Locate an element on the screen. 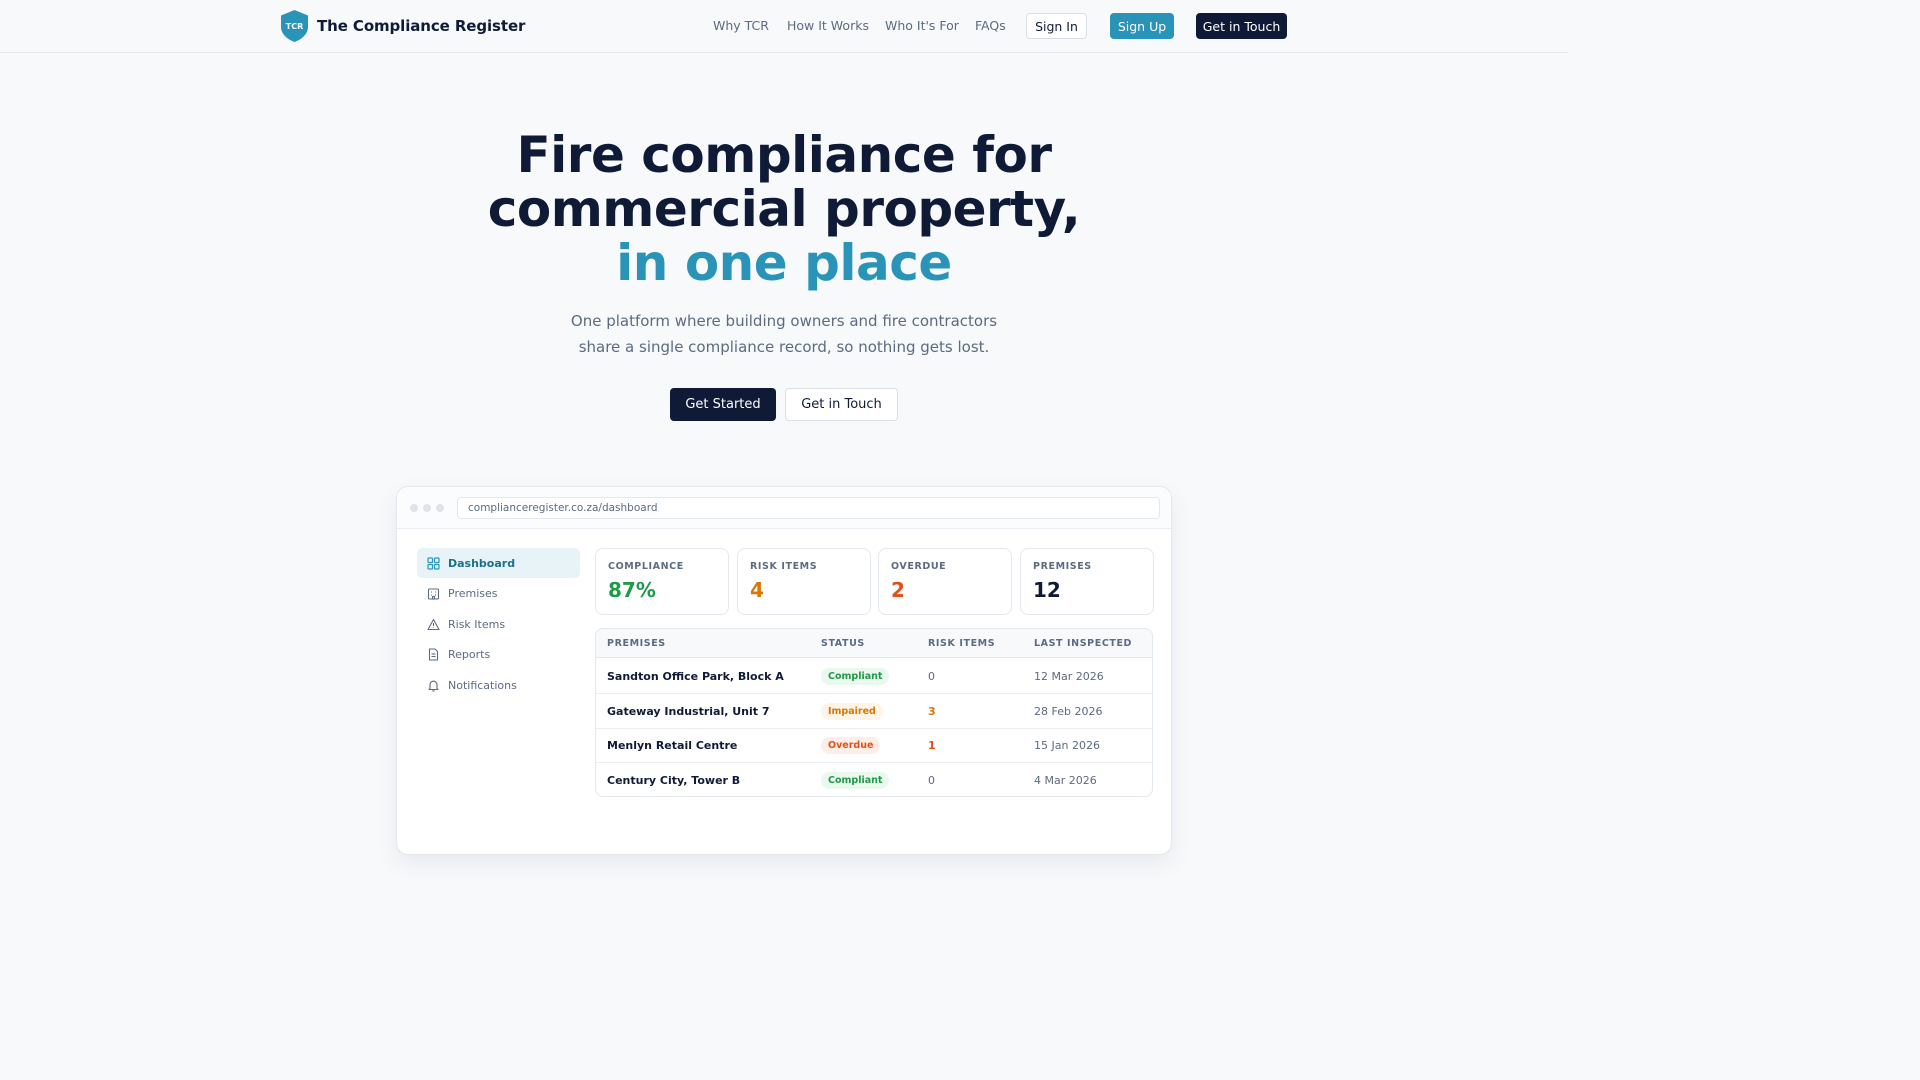 The width and height of the screenshot is (1920, 1080). brand-link: TCR The Compliance Register is located at coordinates (402, 26).